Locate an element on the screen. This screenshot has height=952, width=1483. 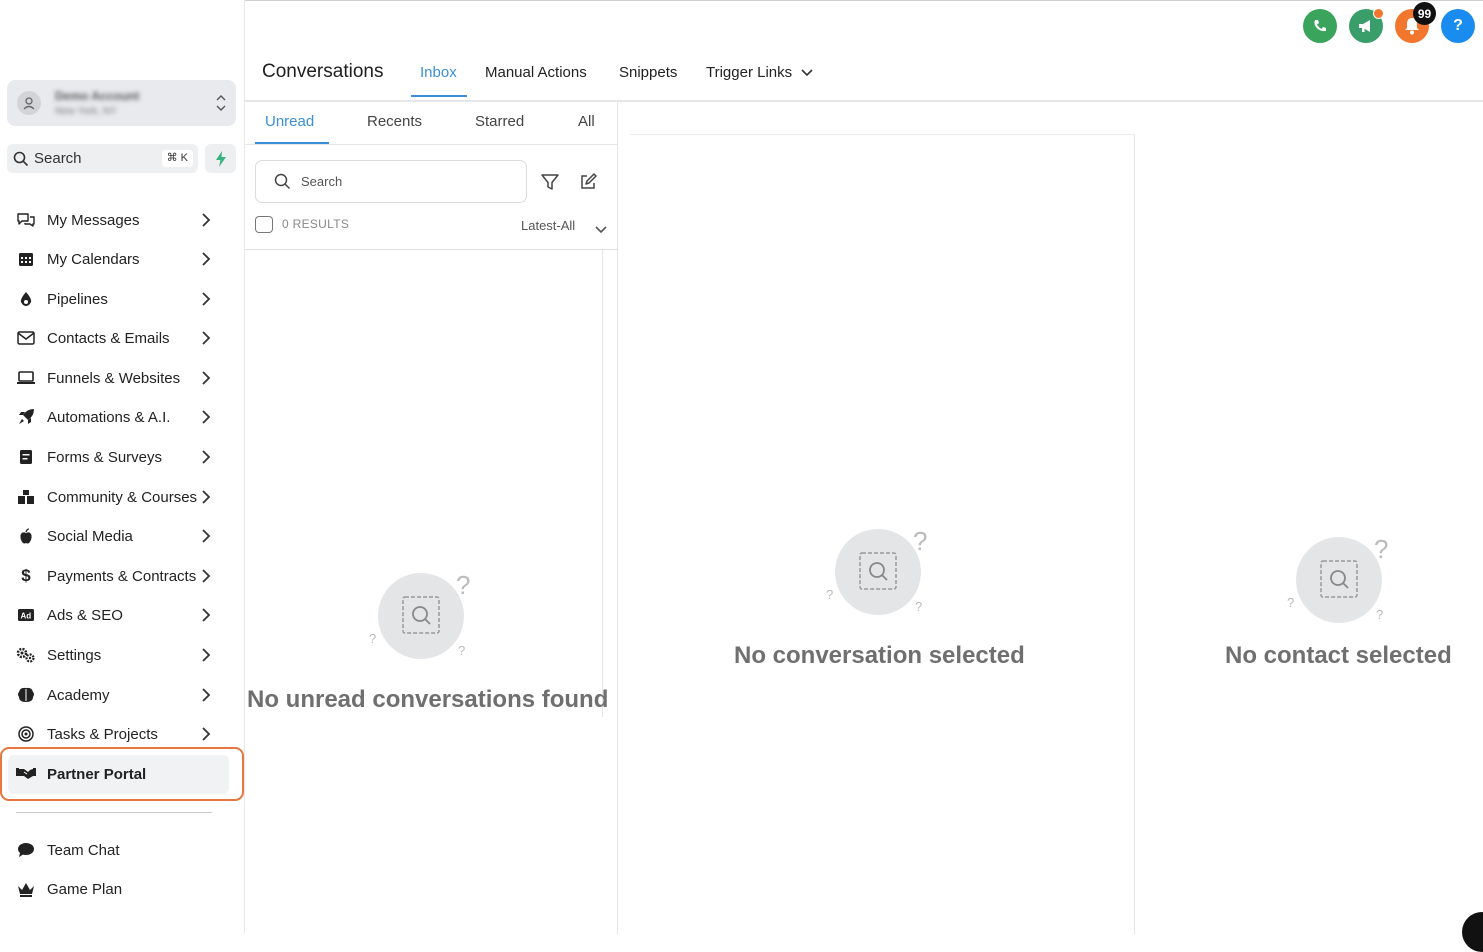
sidebar-item-label: Academy is located at coordinates (78, 695).